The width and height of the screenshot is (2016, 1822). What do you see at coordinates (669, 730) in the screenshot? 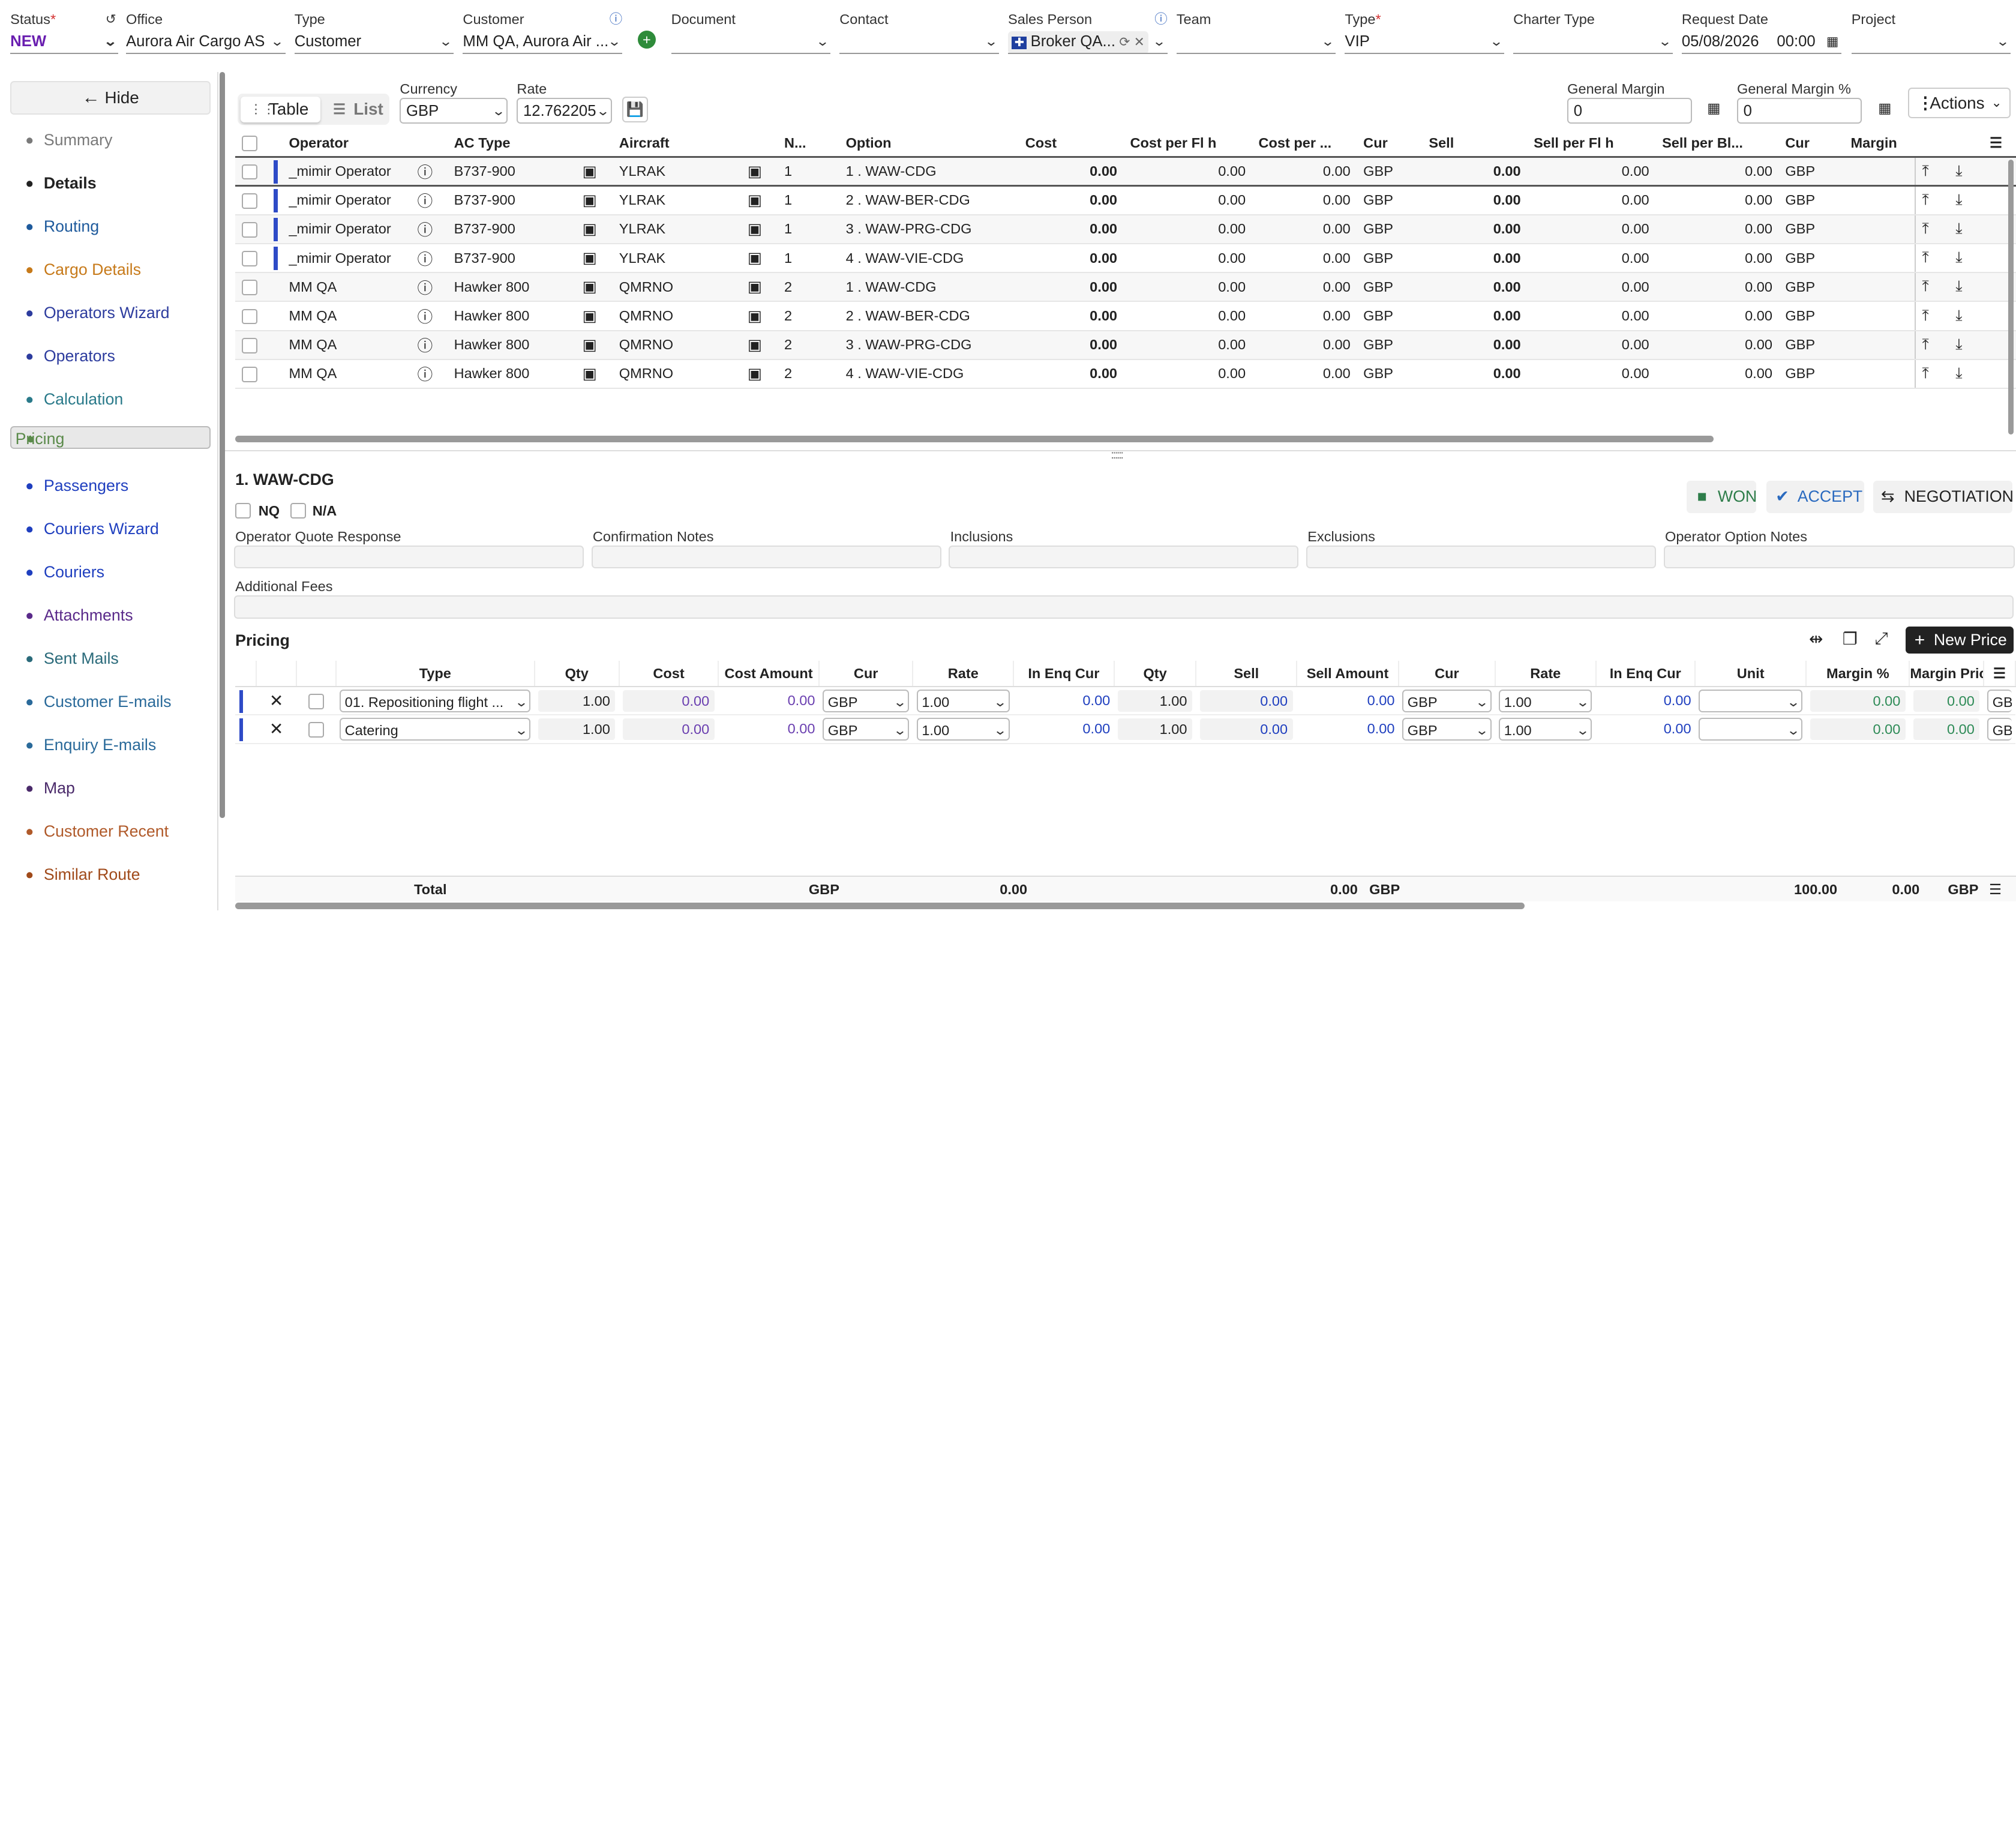
I see `cost-input: 0.00` at bounding box center [669, 730].